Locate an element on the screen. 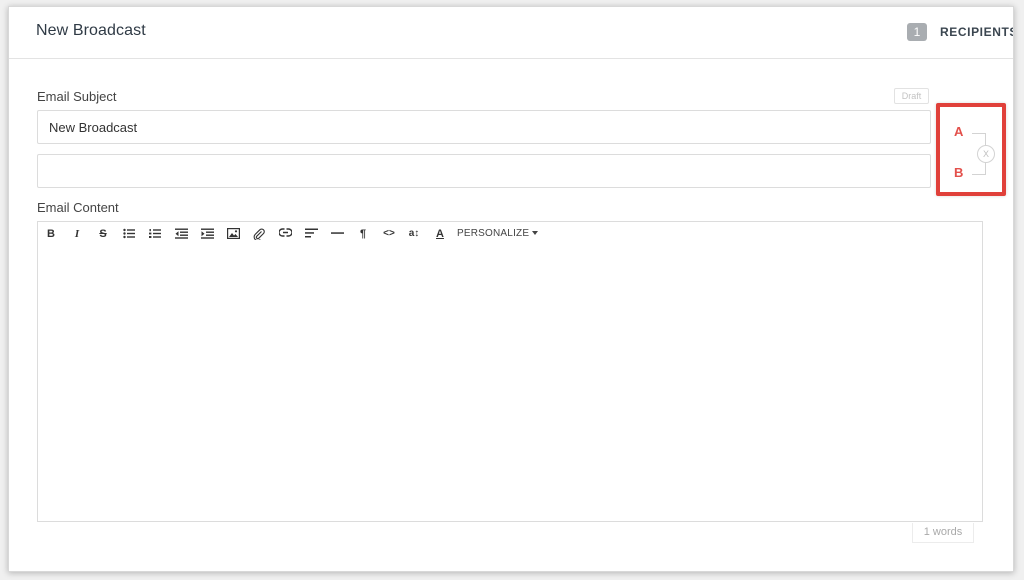 Image resolution: width=1024 pixels, height=580 pixels. italic-icon: I is located at coordinates (77, 234).